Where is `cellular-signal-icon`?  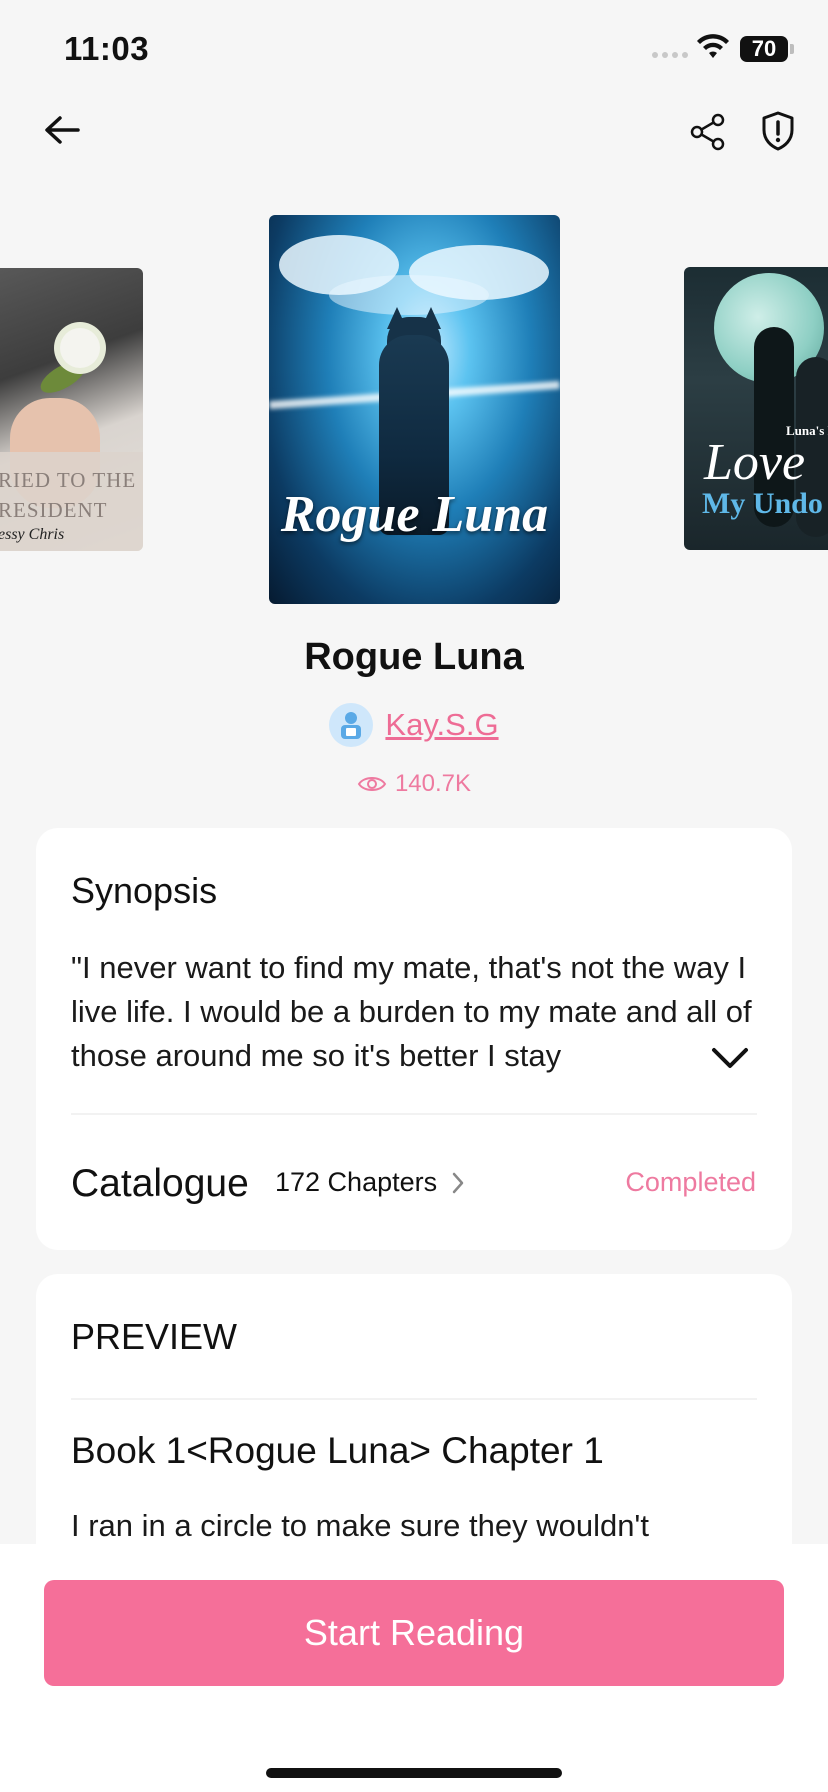 cellular-signal-icon is located at coordinates (670, 55).